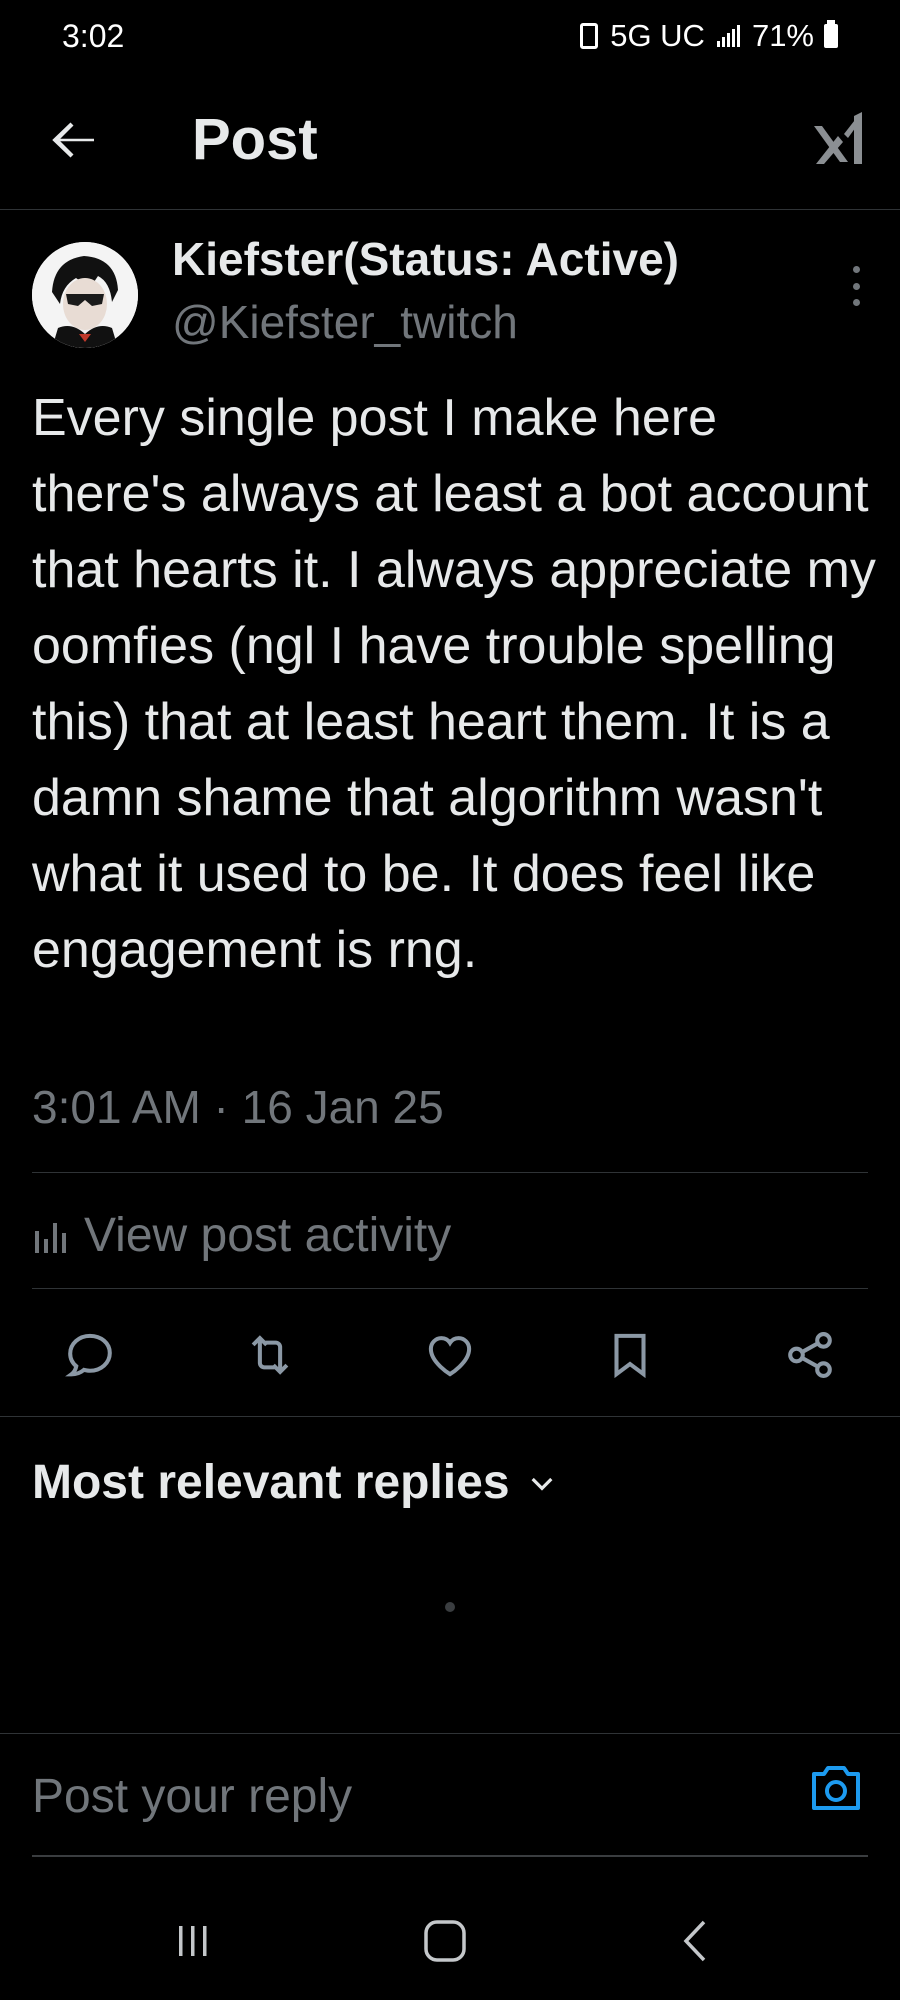 The height and width of the screenshot is (2000, 900). I want to click on post-timestamp: 3:01 AM · 16 Jan 25, so click(238, 1107).